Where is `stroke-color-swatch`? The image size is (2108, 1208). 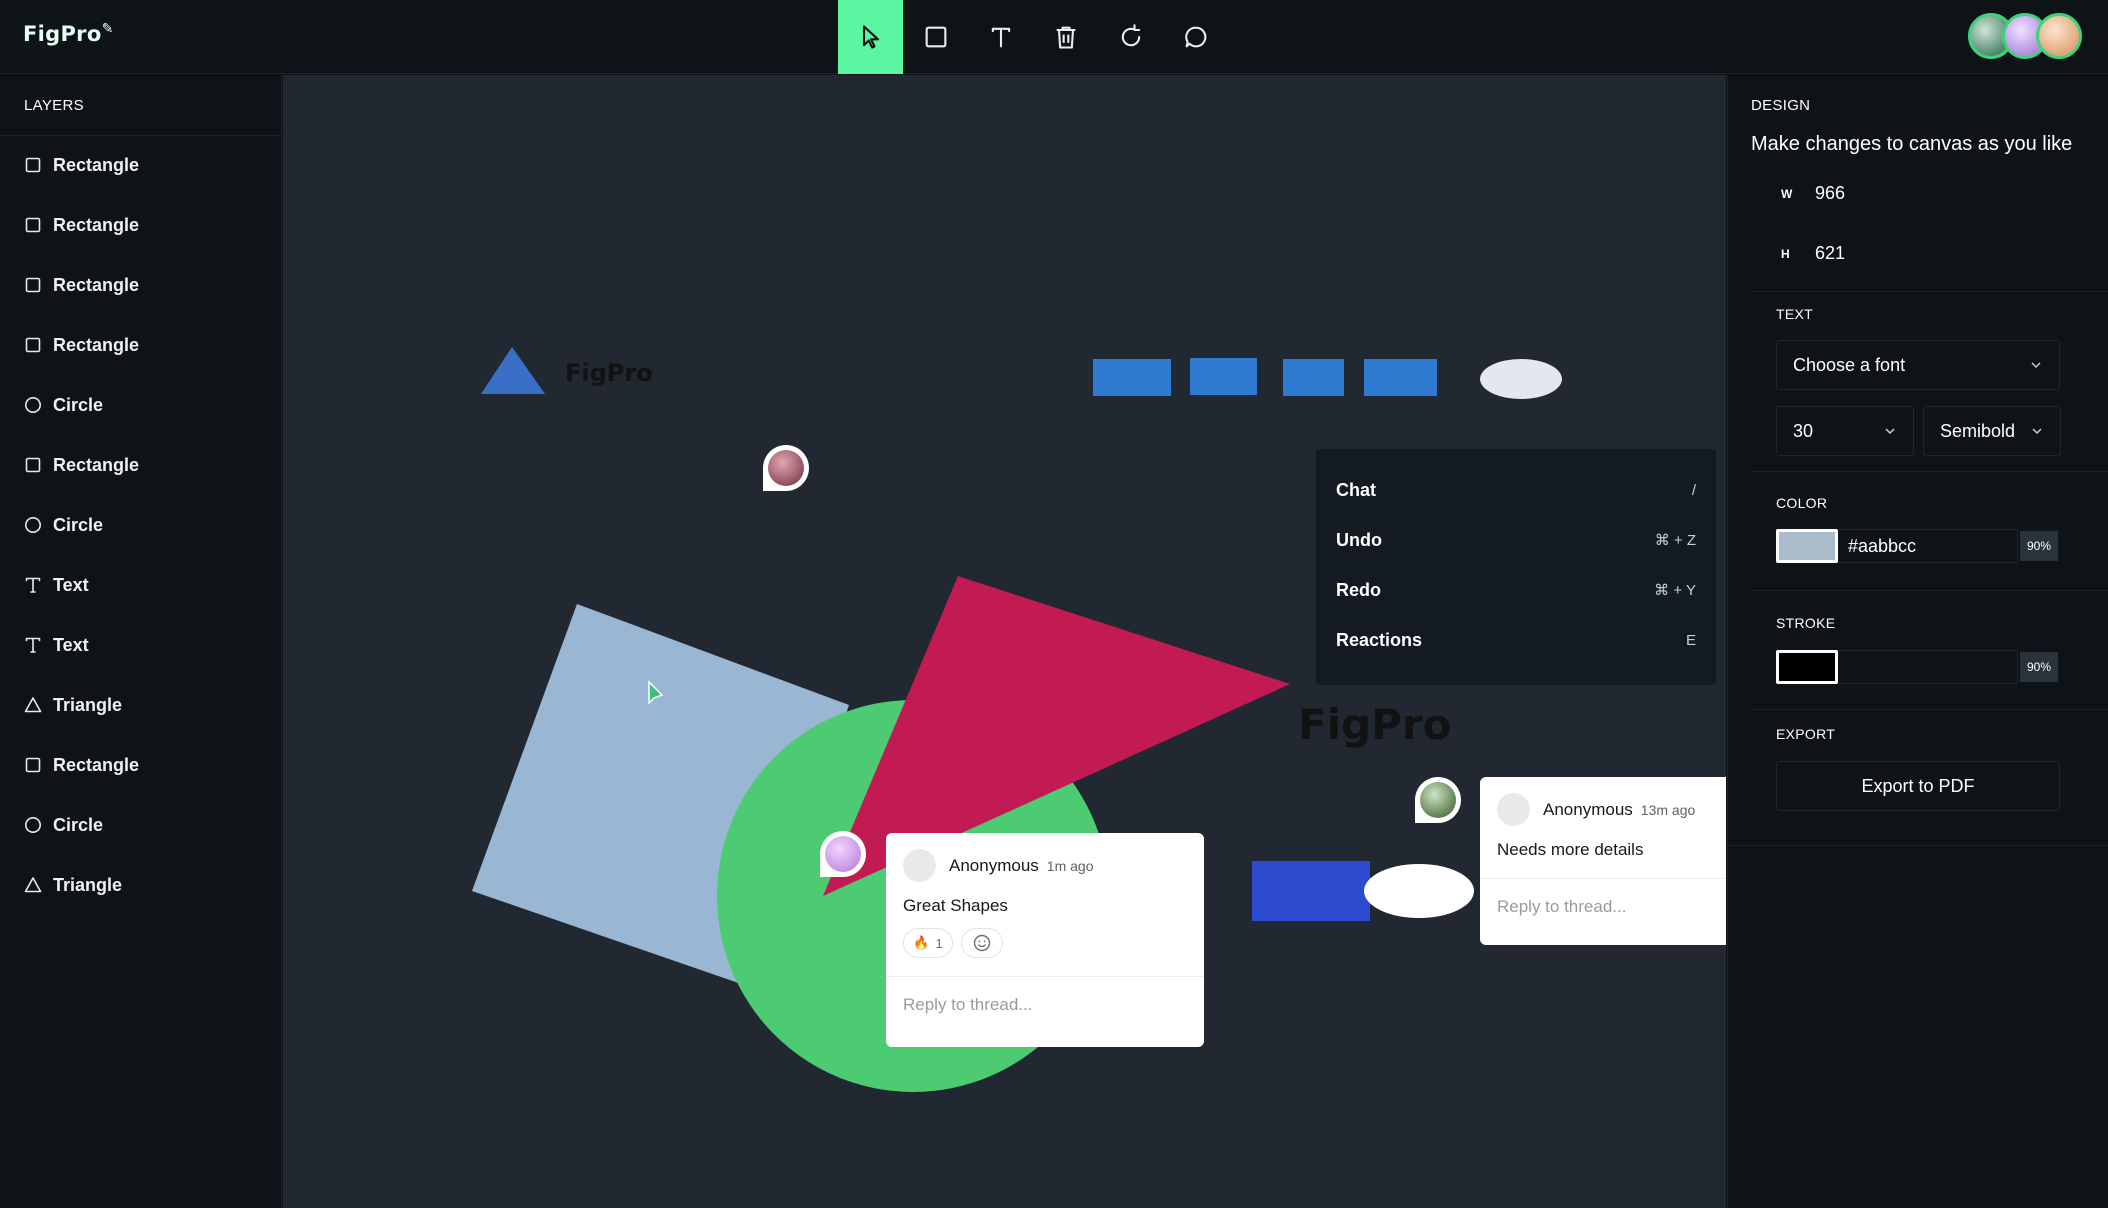 stroke-color-swatch is located at coordinates (1807, 667).